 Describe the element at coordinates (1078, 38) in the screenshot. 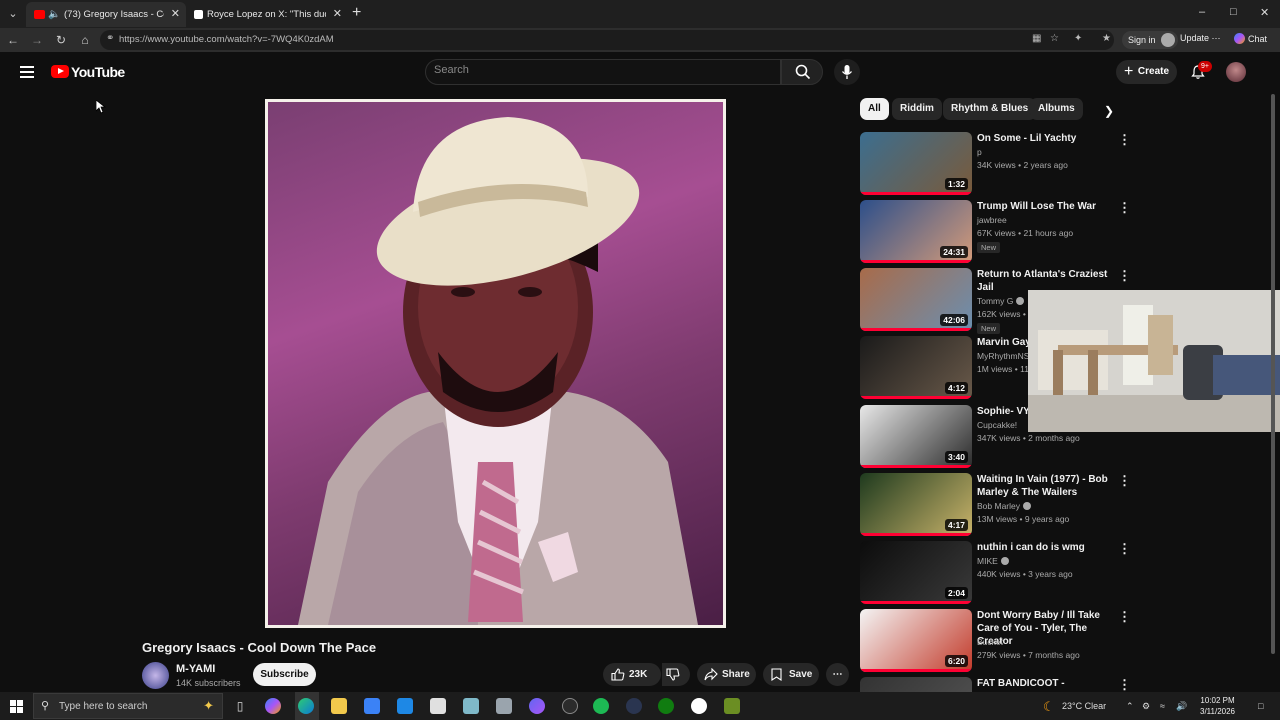

I see `extensions-icon: ✦` at that location.